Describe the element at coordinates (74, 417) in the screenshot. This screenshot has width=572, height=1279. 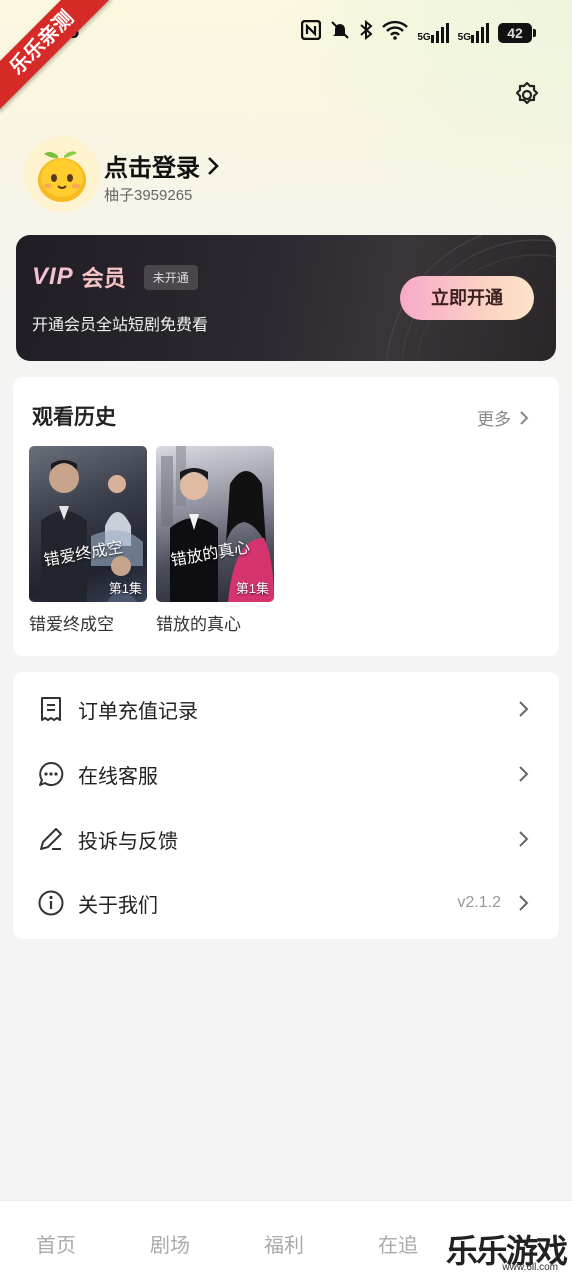
I see `history-title: 观看历史` at that location.